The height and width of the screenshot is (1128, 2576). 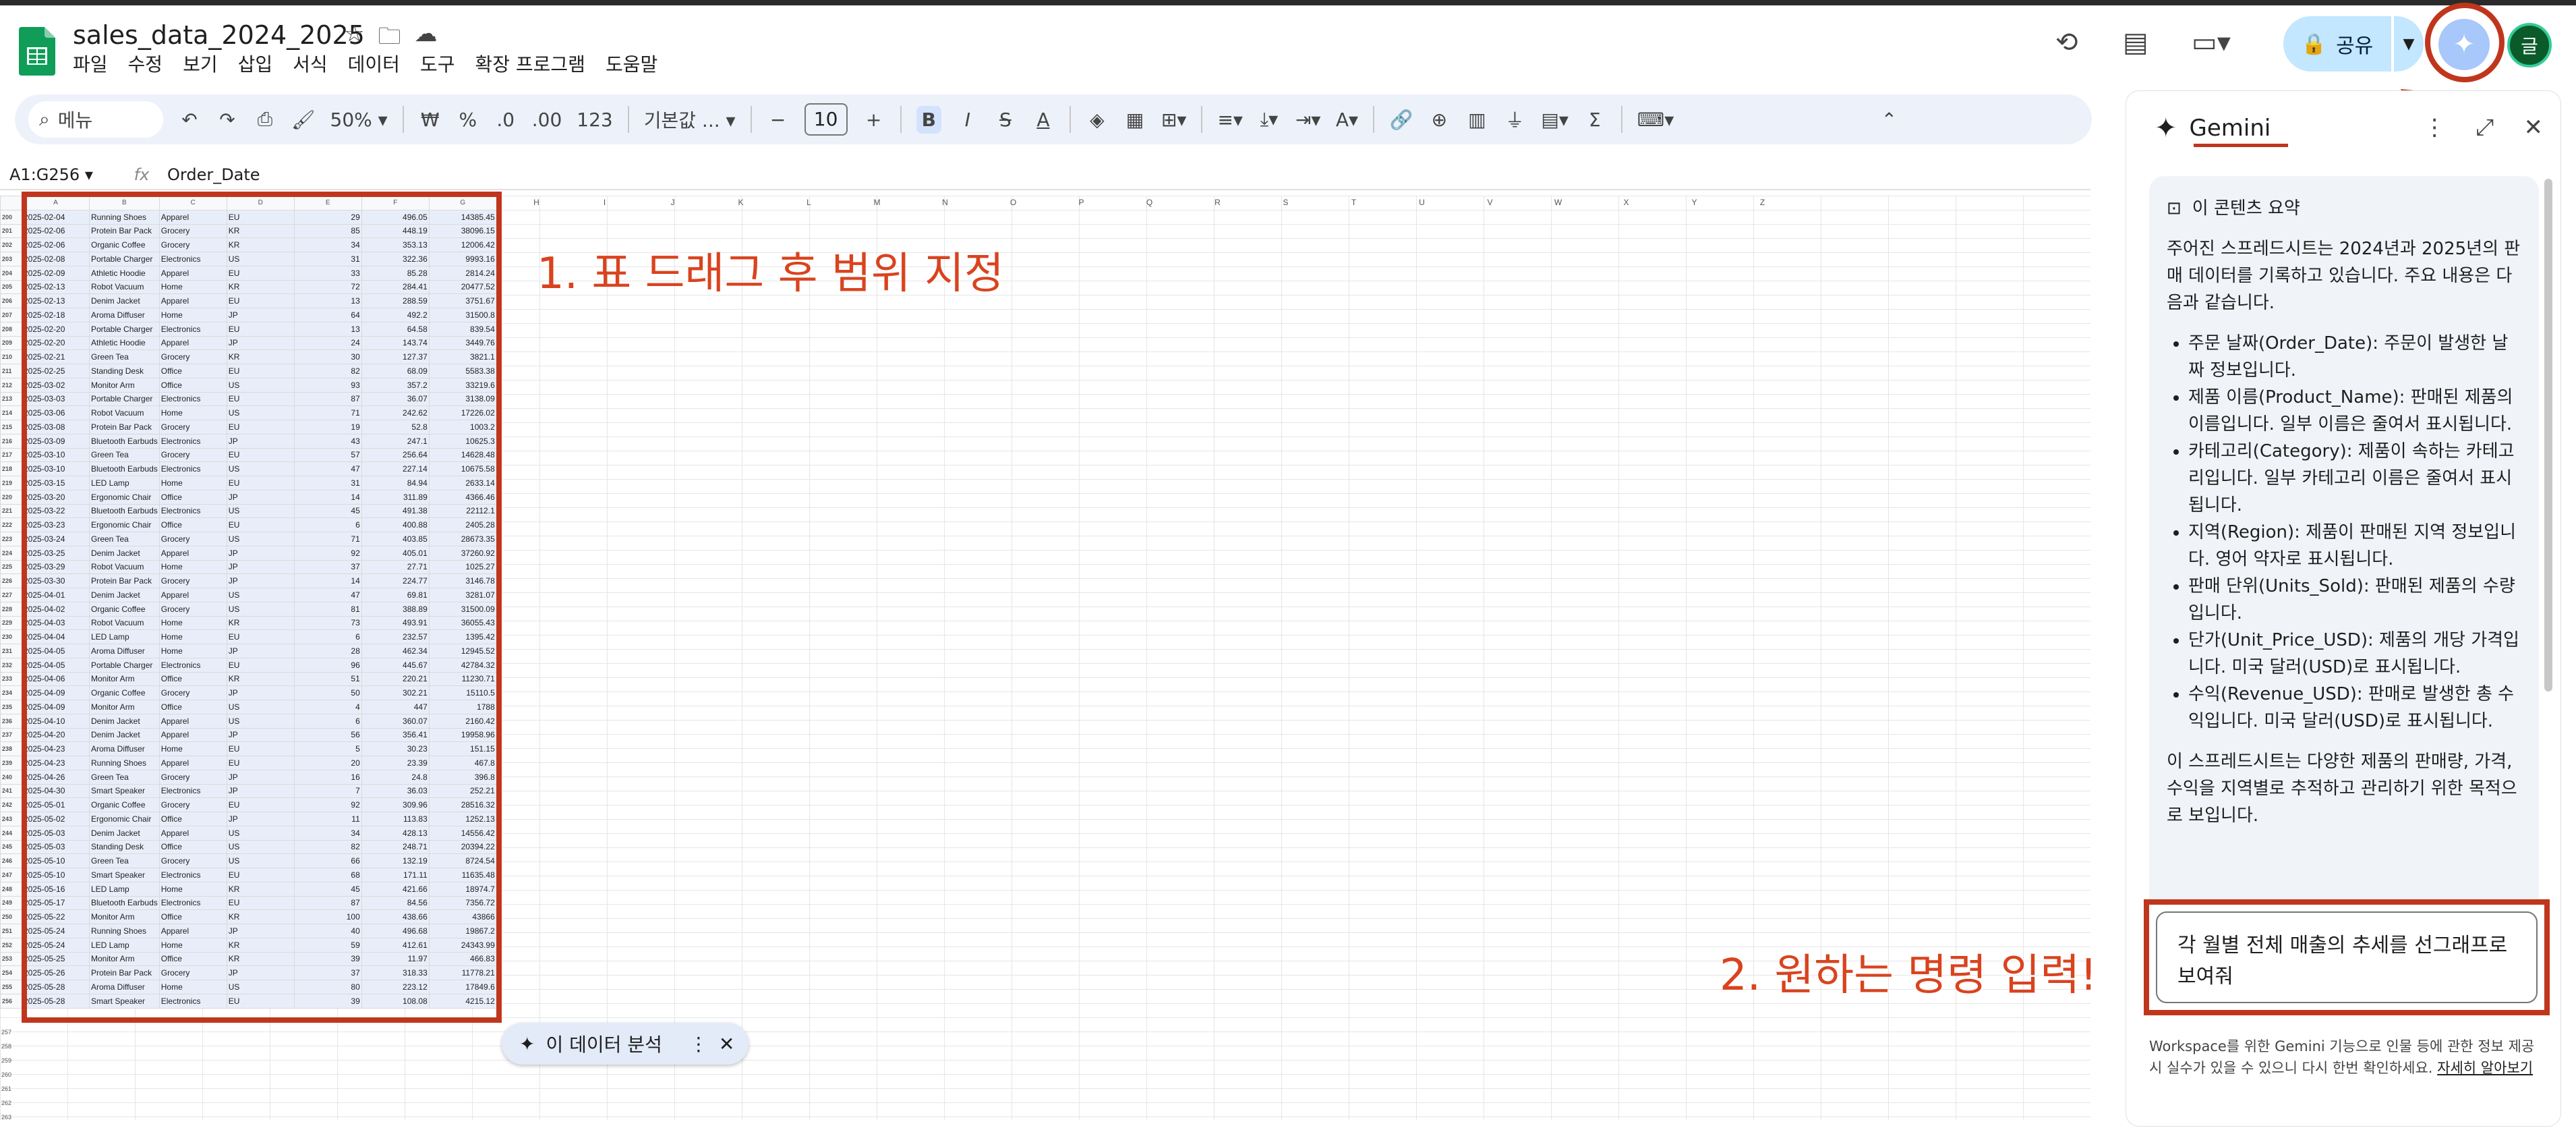 What do you see at coordinates (396, 497) in the screenshot?
I see `table-cell: 311.89` at bounding box center [396, 497].